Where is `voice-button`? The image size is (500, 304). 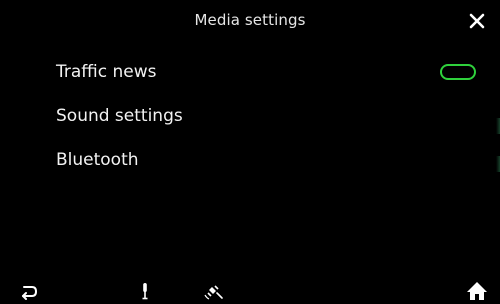
voice-button is located at coordinates (145, 291).